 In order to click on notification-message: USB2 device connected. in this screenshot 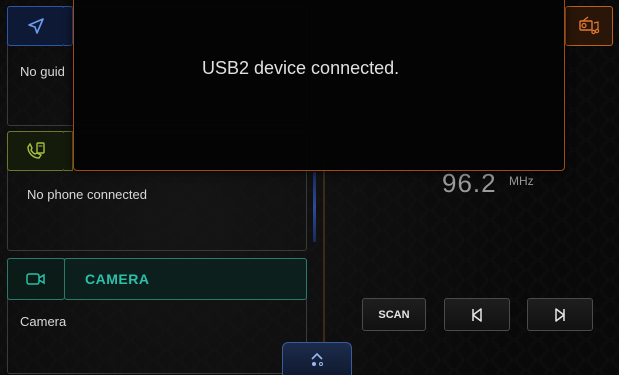, I will do `click(301, 68)`.